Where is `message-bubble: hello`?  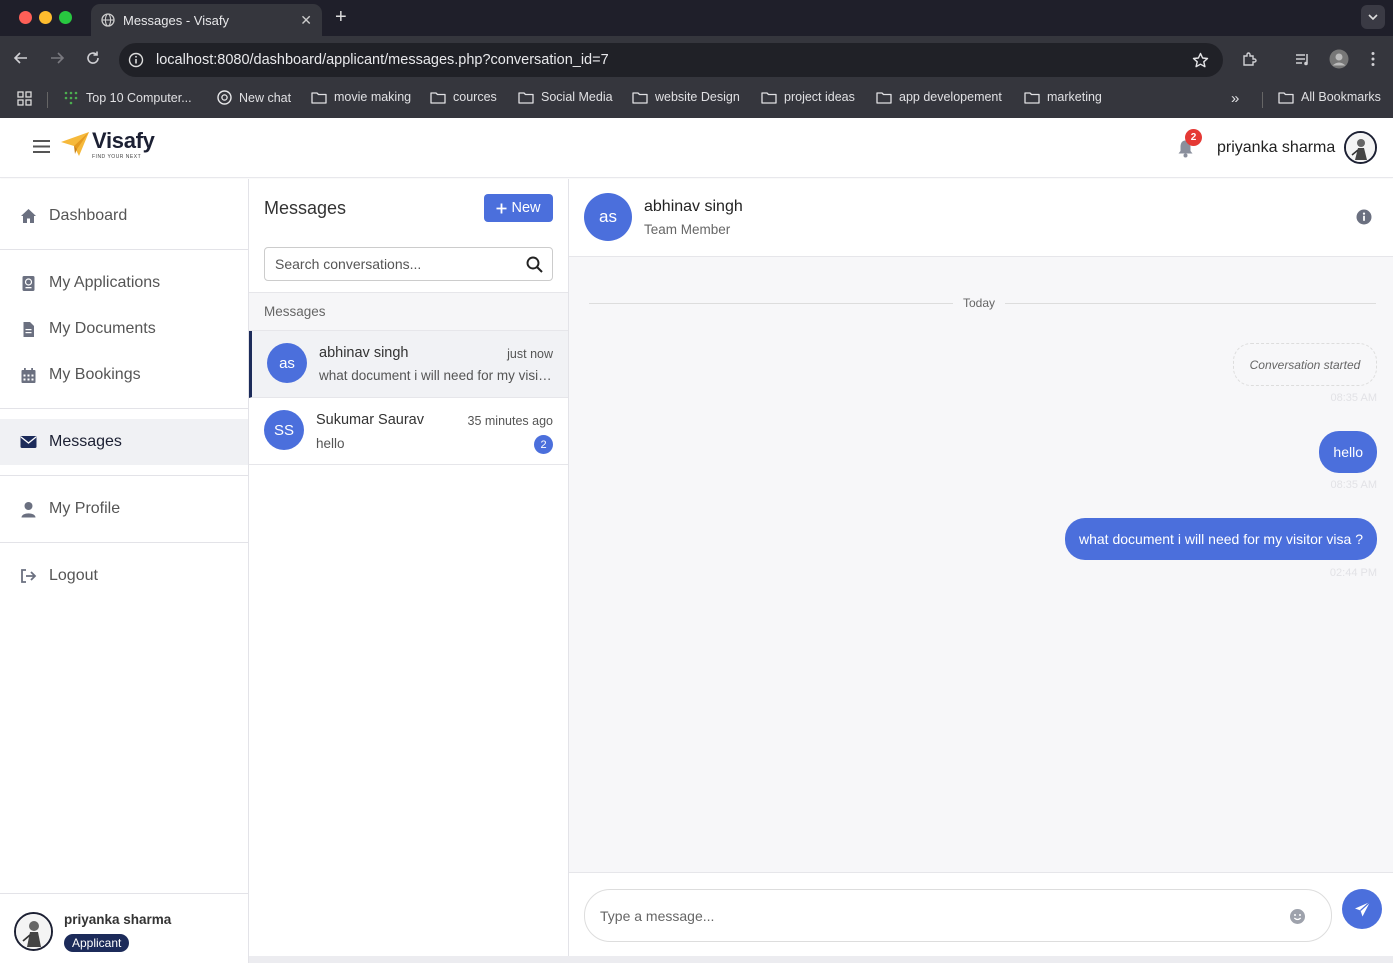 message-bubble: hello is located at coordinates (1348, 452).